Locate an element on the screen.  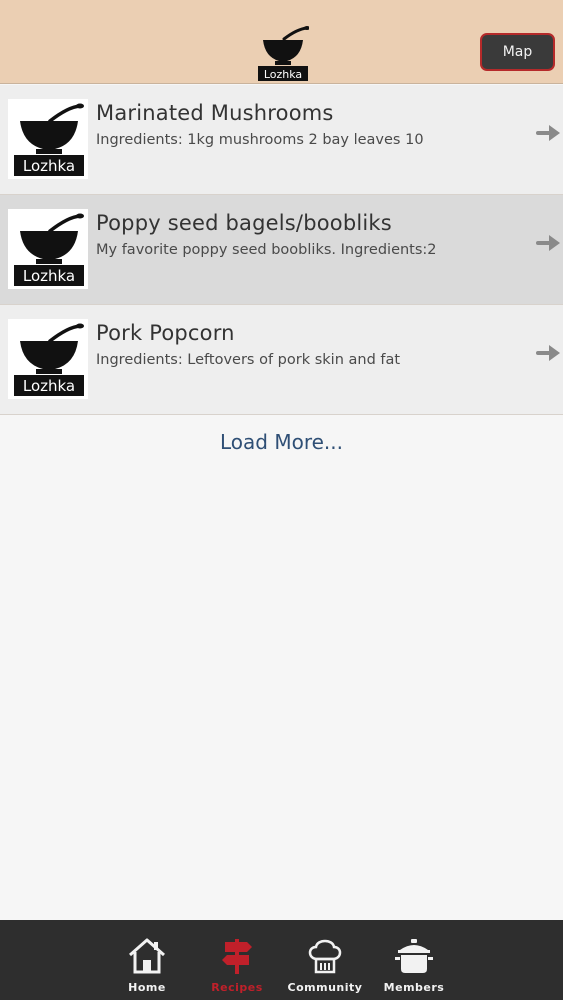
tab-members: Members is located at coordinates (414, 960).